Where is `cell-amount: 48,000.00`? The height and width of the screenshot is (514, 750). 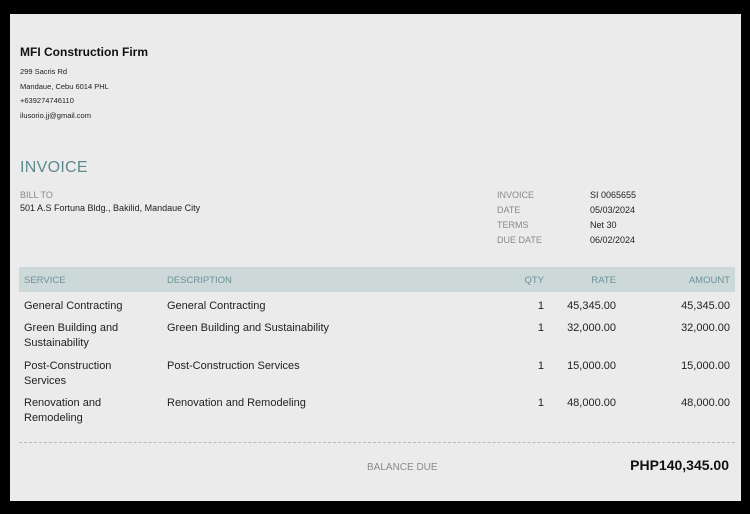
cell-amount: 48,000.00 is located at coordinates (705, 403).